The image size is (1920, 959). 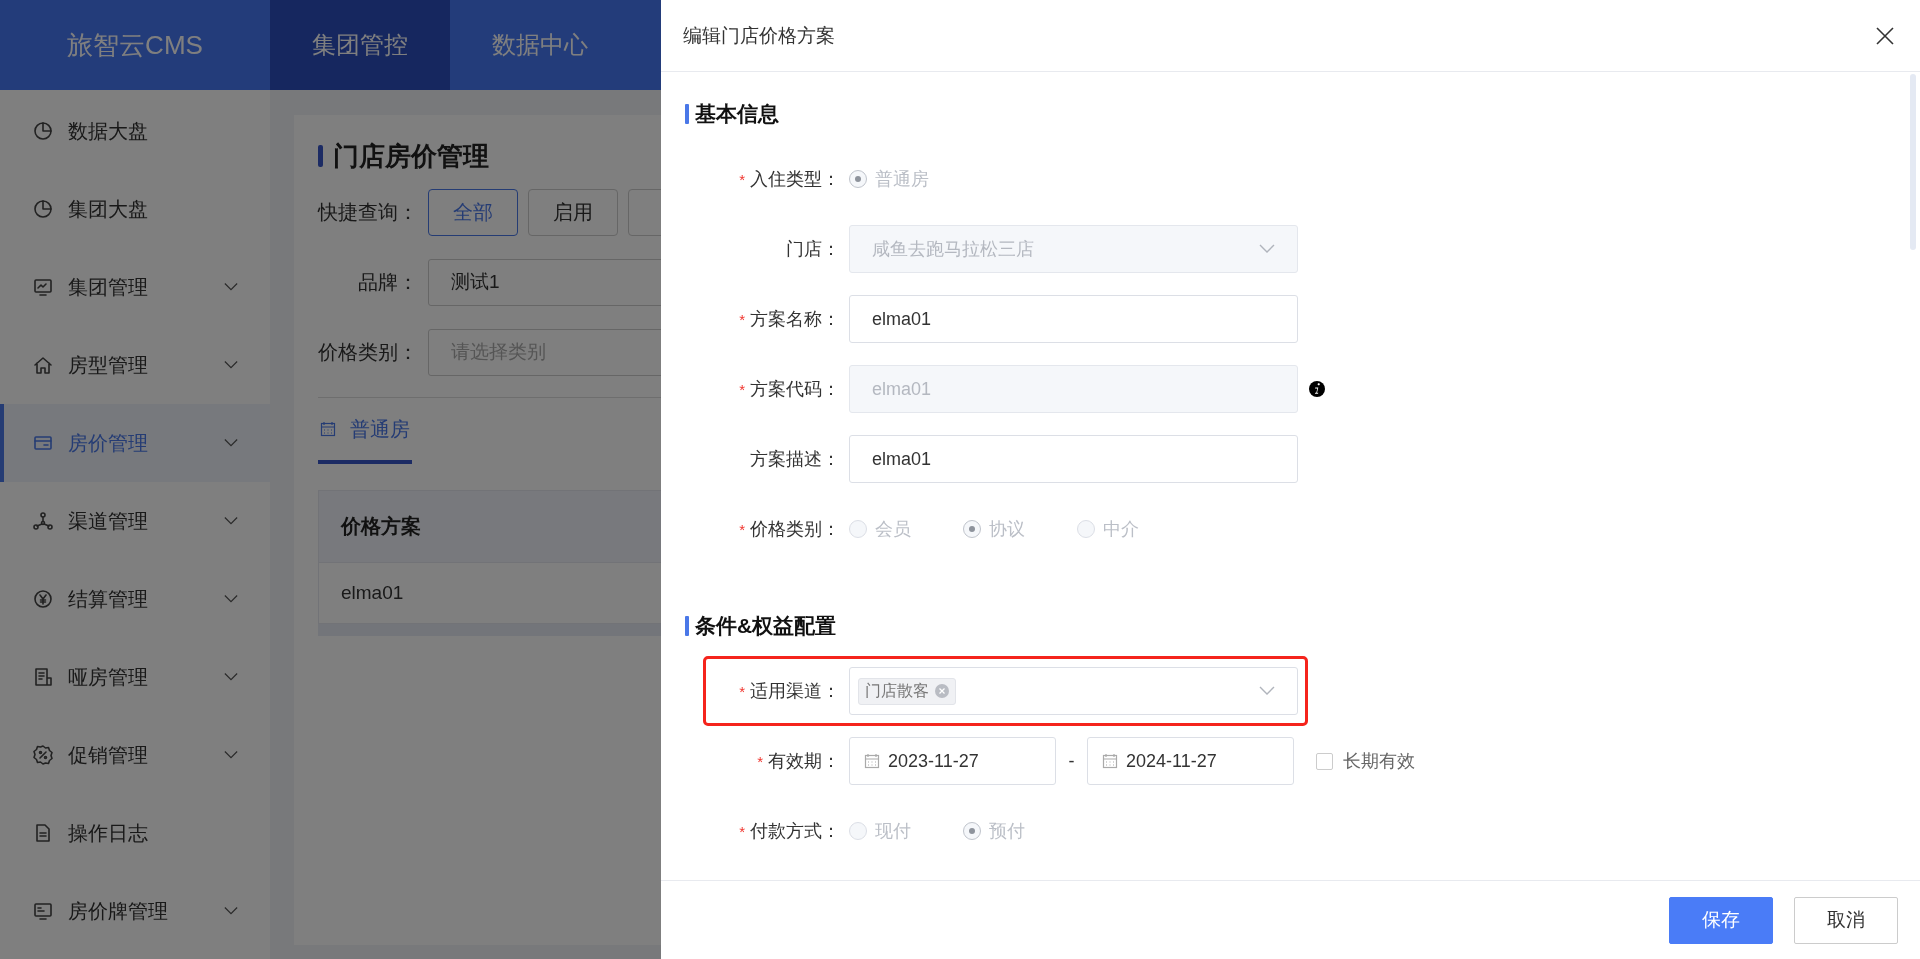 I want to click on monitor-icon, so click(x=43, y=287).